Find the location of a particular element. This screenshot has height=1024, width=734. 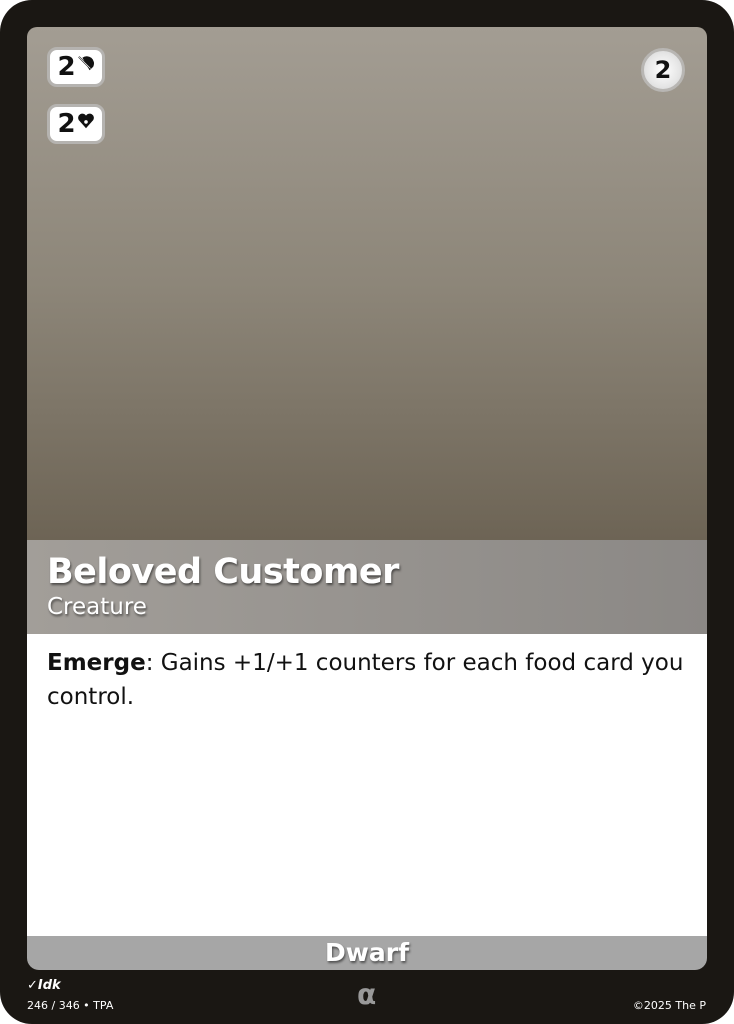

cost-value: 2 is located at coordinates (663, 70).